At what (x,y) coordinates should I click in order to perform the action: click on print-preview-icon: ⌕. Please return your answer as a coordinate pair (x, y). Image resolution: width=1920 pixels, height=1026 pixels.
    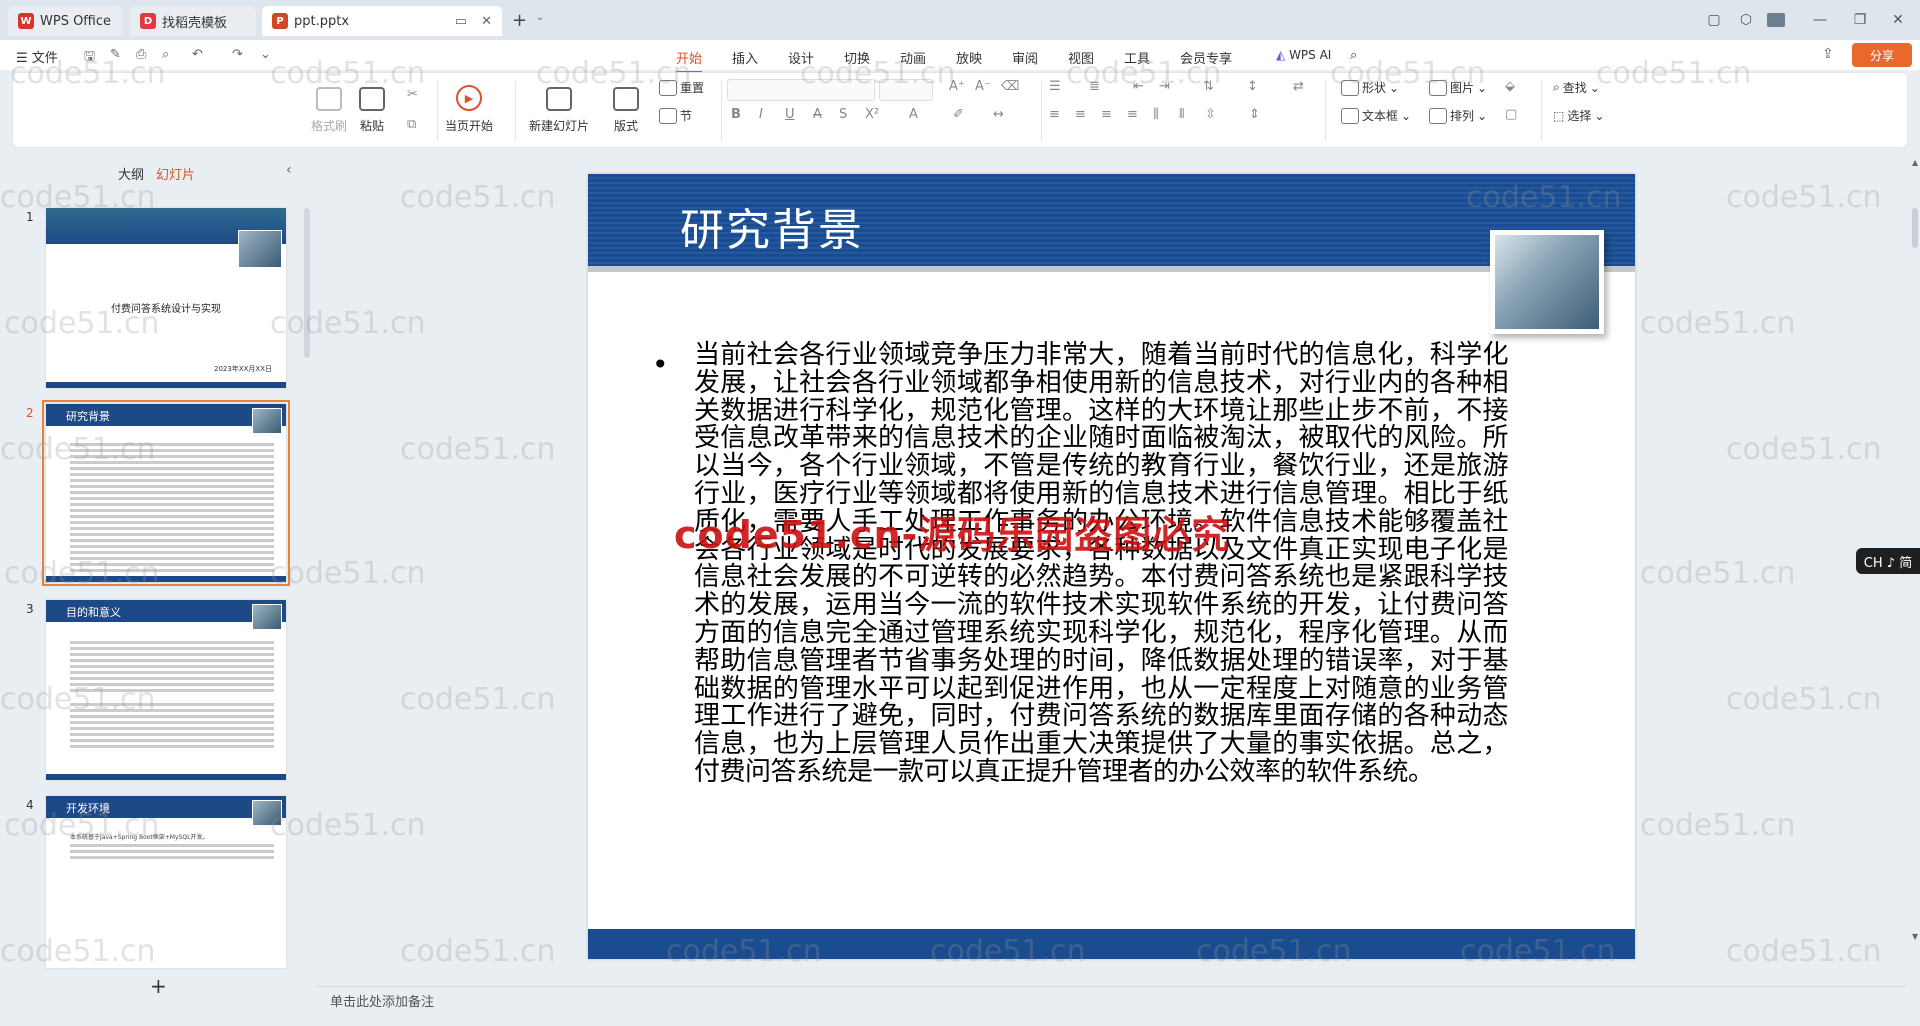
    Looking at the image, I should click on (165, 54).